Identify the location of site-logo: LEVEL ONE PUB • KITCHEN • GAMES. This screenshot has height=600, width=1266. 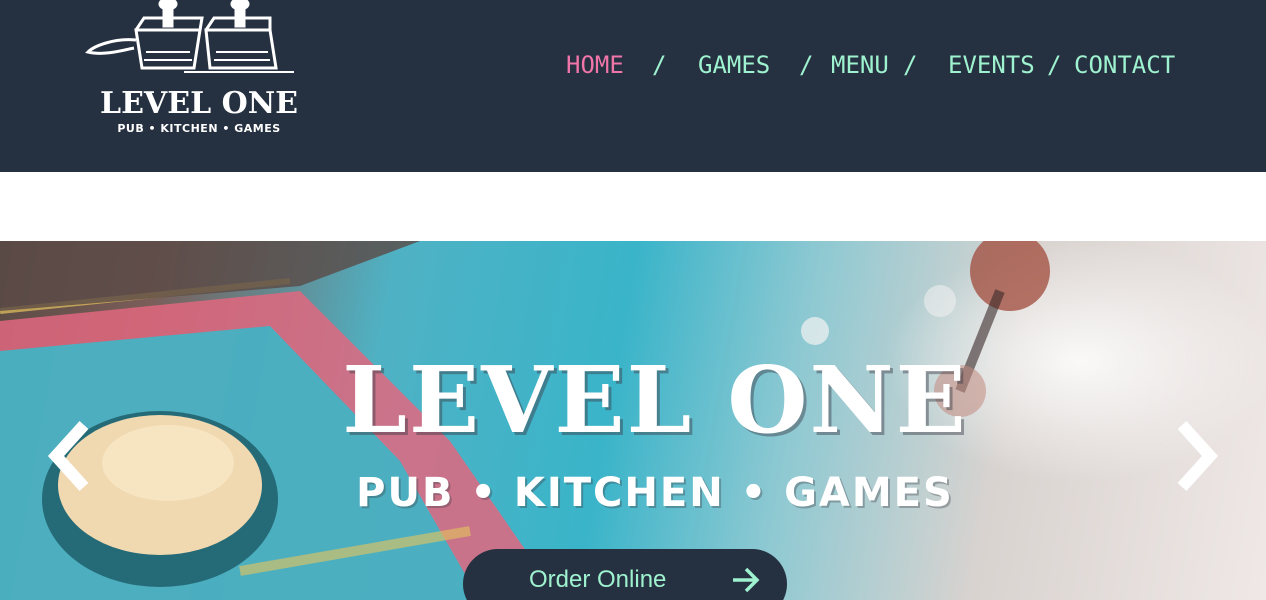
(197, 70).